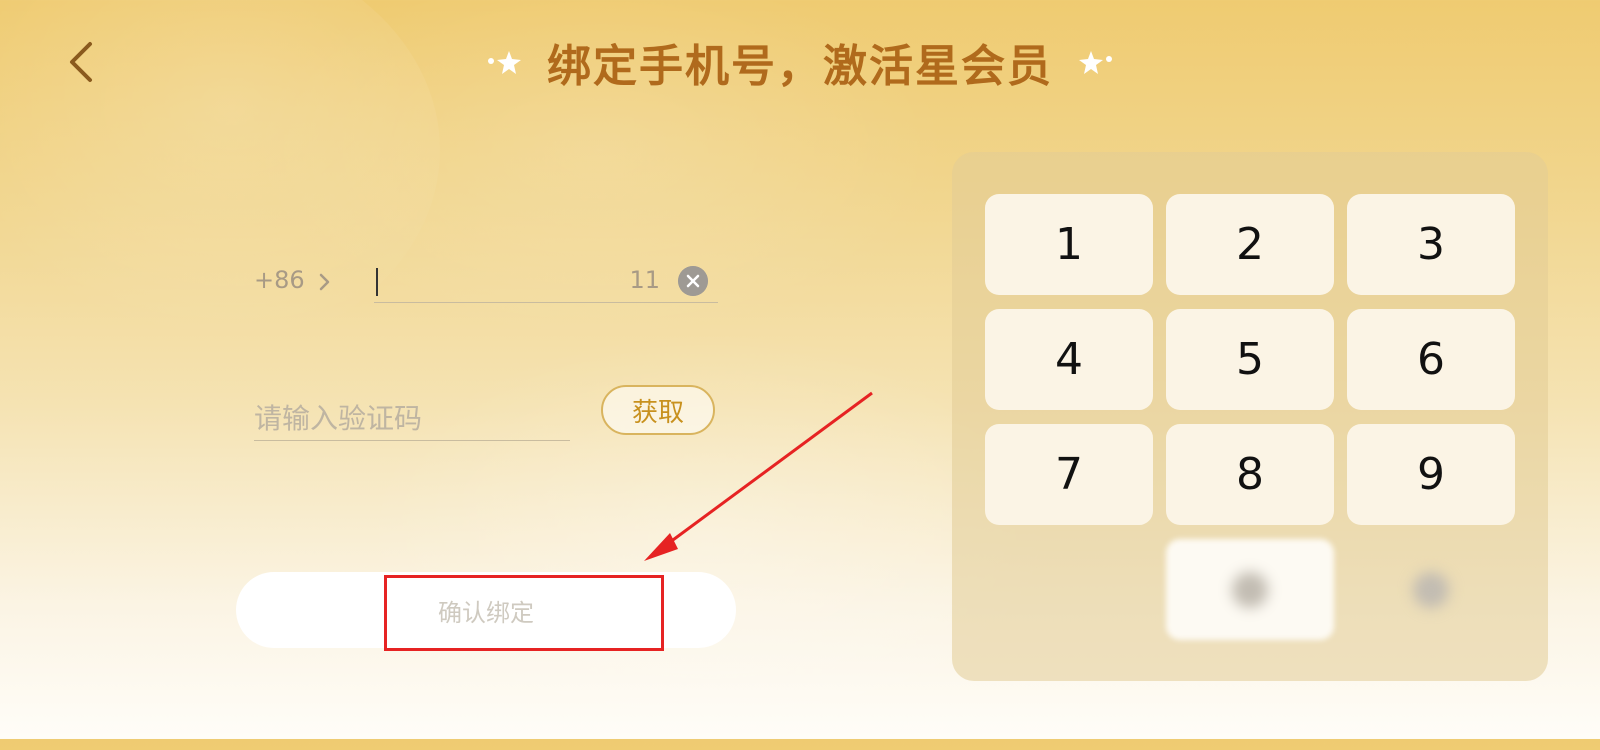 This screenshot has width=1600, height=750. What do you see at coordinates (1250, 244) in the screenshot?
I see `keypad-key-2: 2` at bounding box center [1250, 244].